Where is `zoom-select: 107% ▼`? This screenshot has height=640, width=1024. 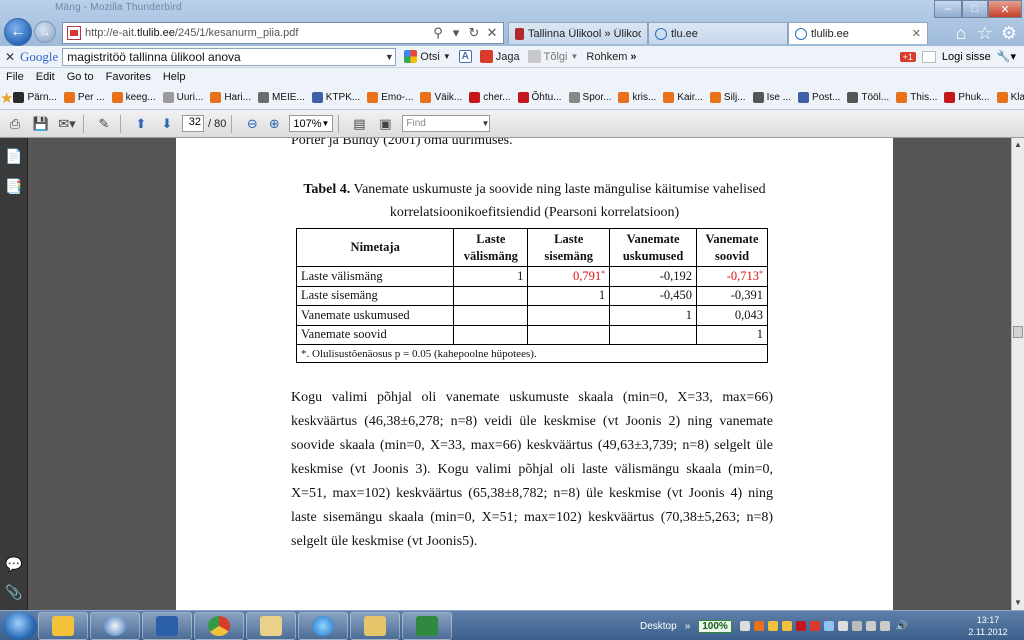
zoom-select: 107% ▼ is located at coordinates (311, 123).